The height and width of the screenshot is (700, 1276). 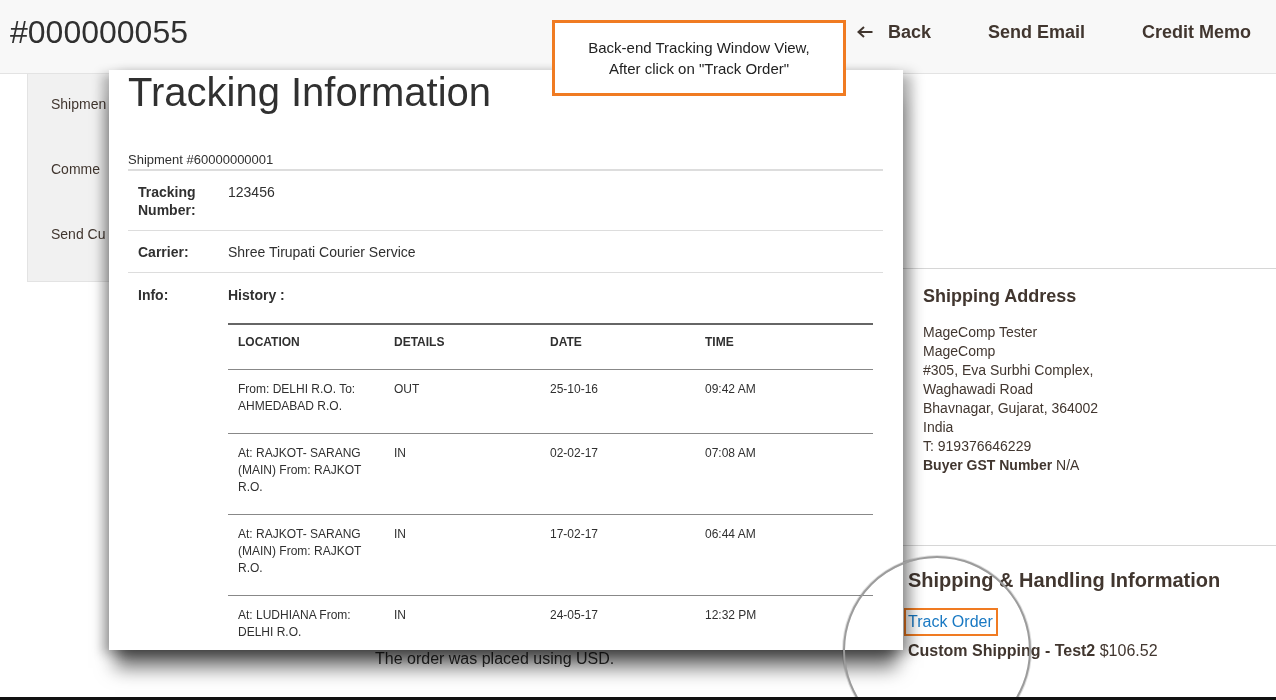 I want to click on column-header: DATE, so click(x=617, y=347).